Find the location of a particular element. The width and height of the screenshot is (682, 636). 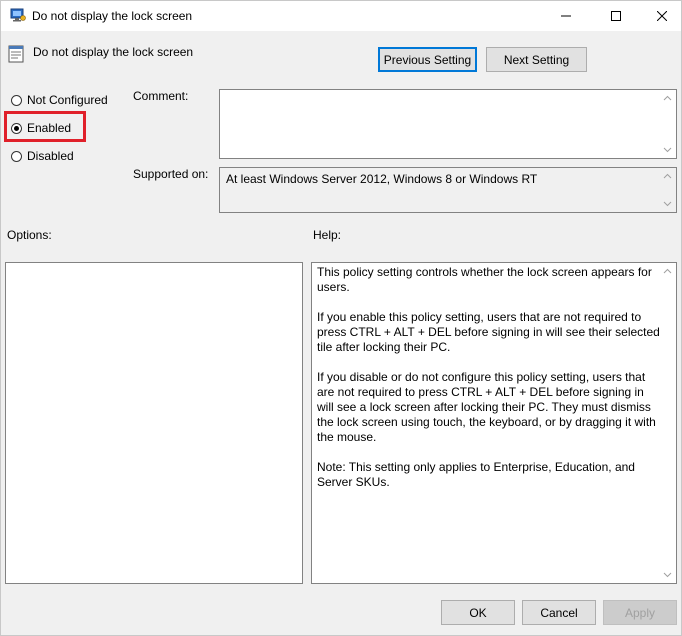

radio-disabled: Disabled is located at coordinates (42, 156).